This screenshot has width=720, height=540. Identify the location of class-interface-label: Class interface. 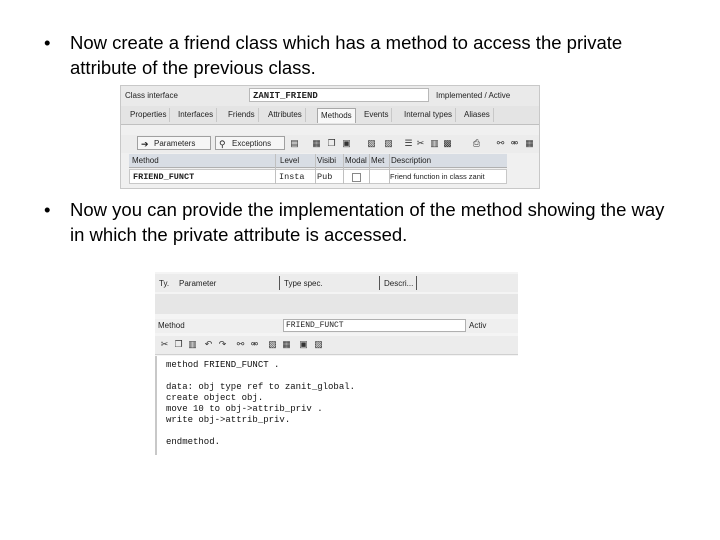
(151, 95).